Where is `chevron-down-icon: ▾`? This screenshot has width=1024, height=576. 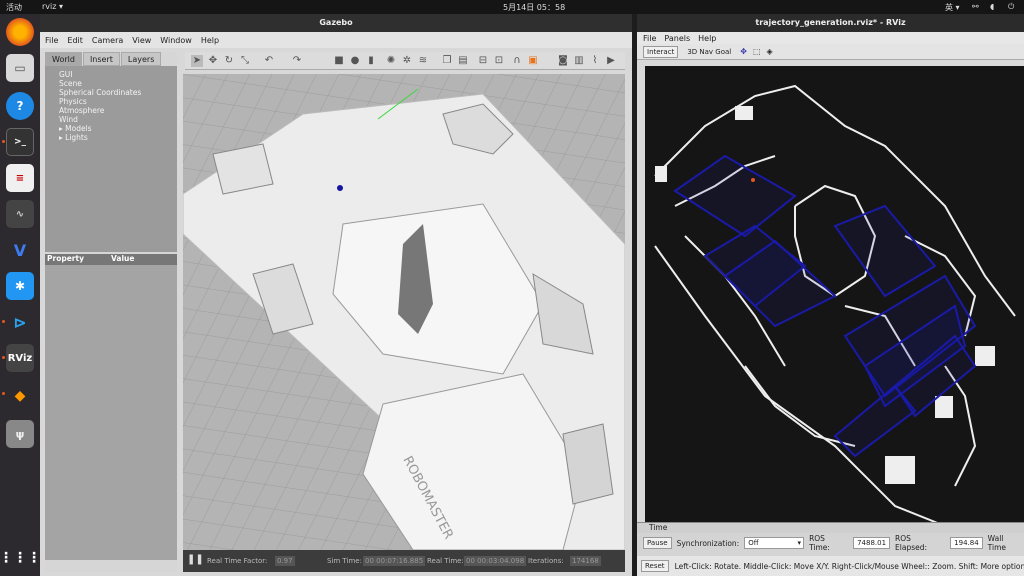
chevron-down-icon: ▾ is located at coordinates (799, 543).